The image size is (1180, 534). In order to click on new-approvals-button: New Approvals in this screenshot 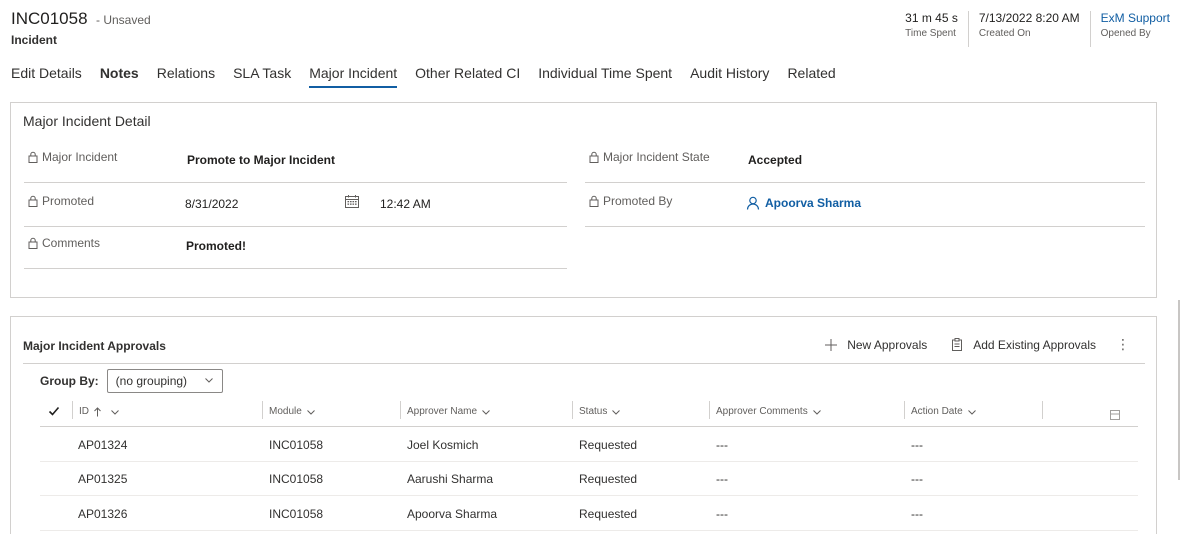, I will do `click(876, 345)`.